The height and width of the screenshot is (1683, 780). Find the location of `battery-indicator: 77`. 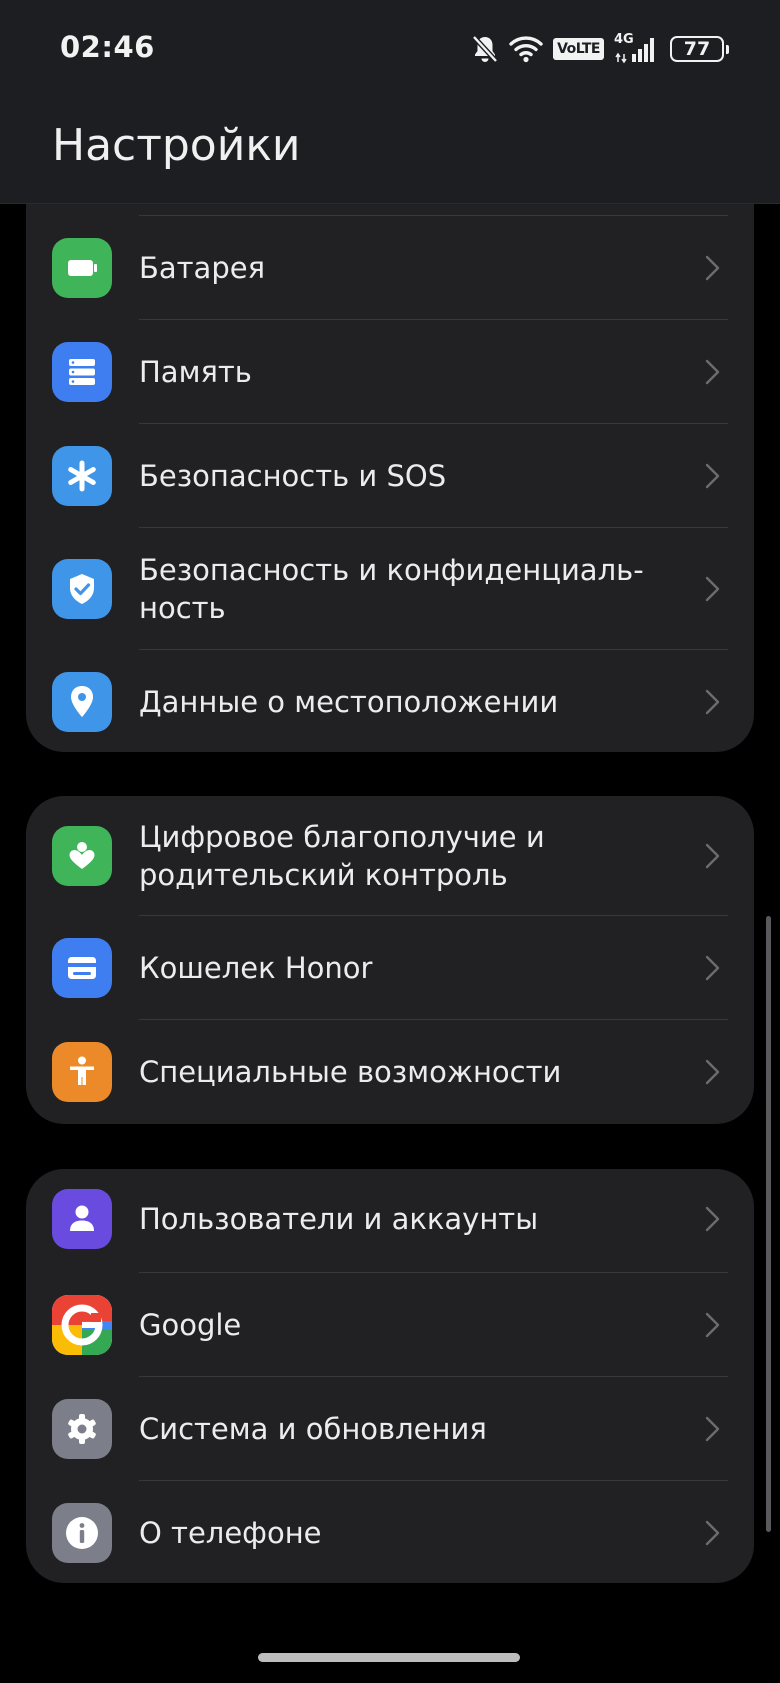

battery-indicator: 77 is located at coordinates (699, 49).